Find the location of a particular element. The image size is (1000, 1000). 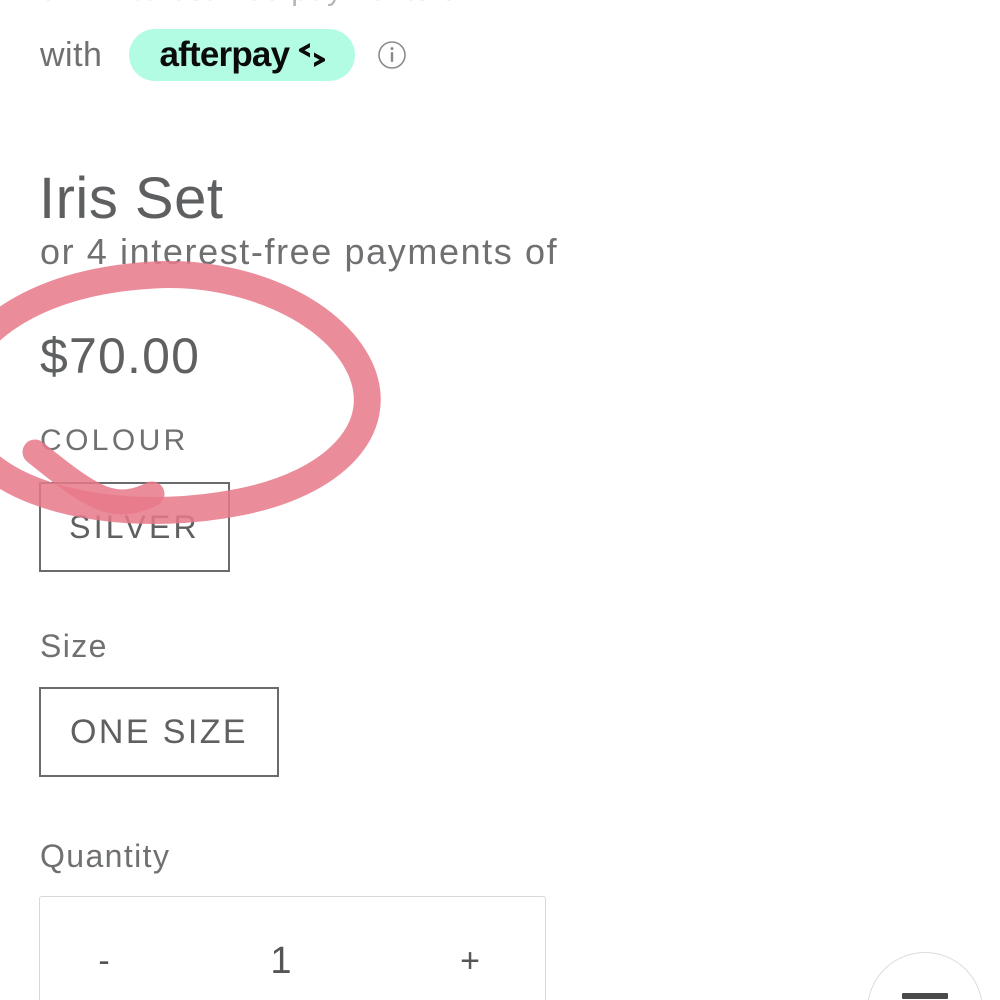

size-option-one-size: ONE SIZE is located at coordinates (159, 732).